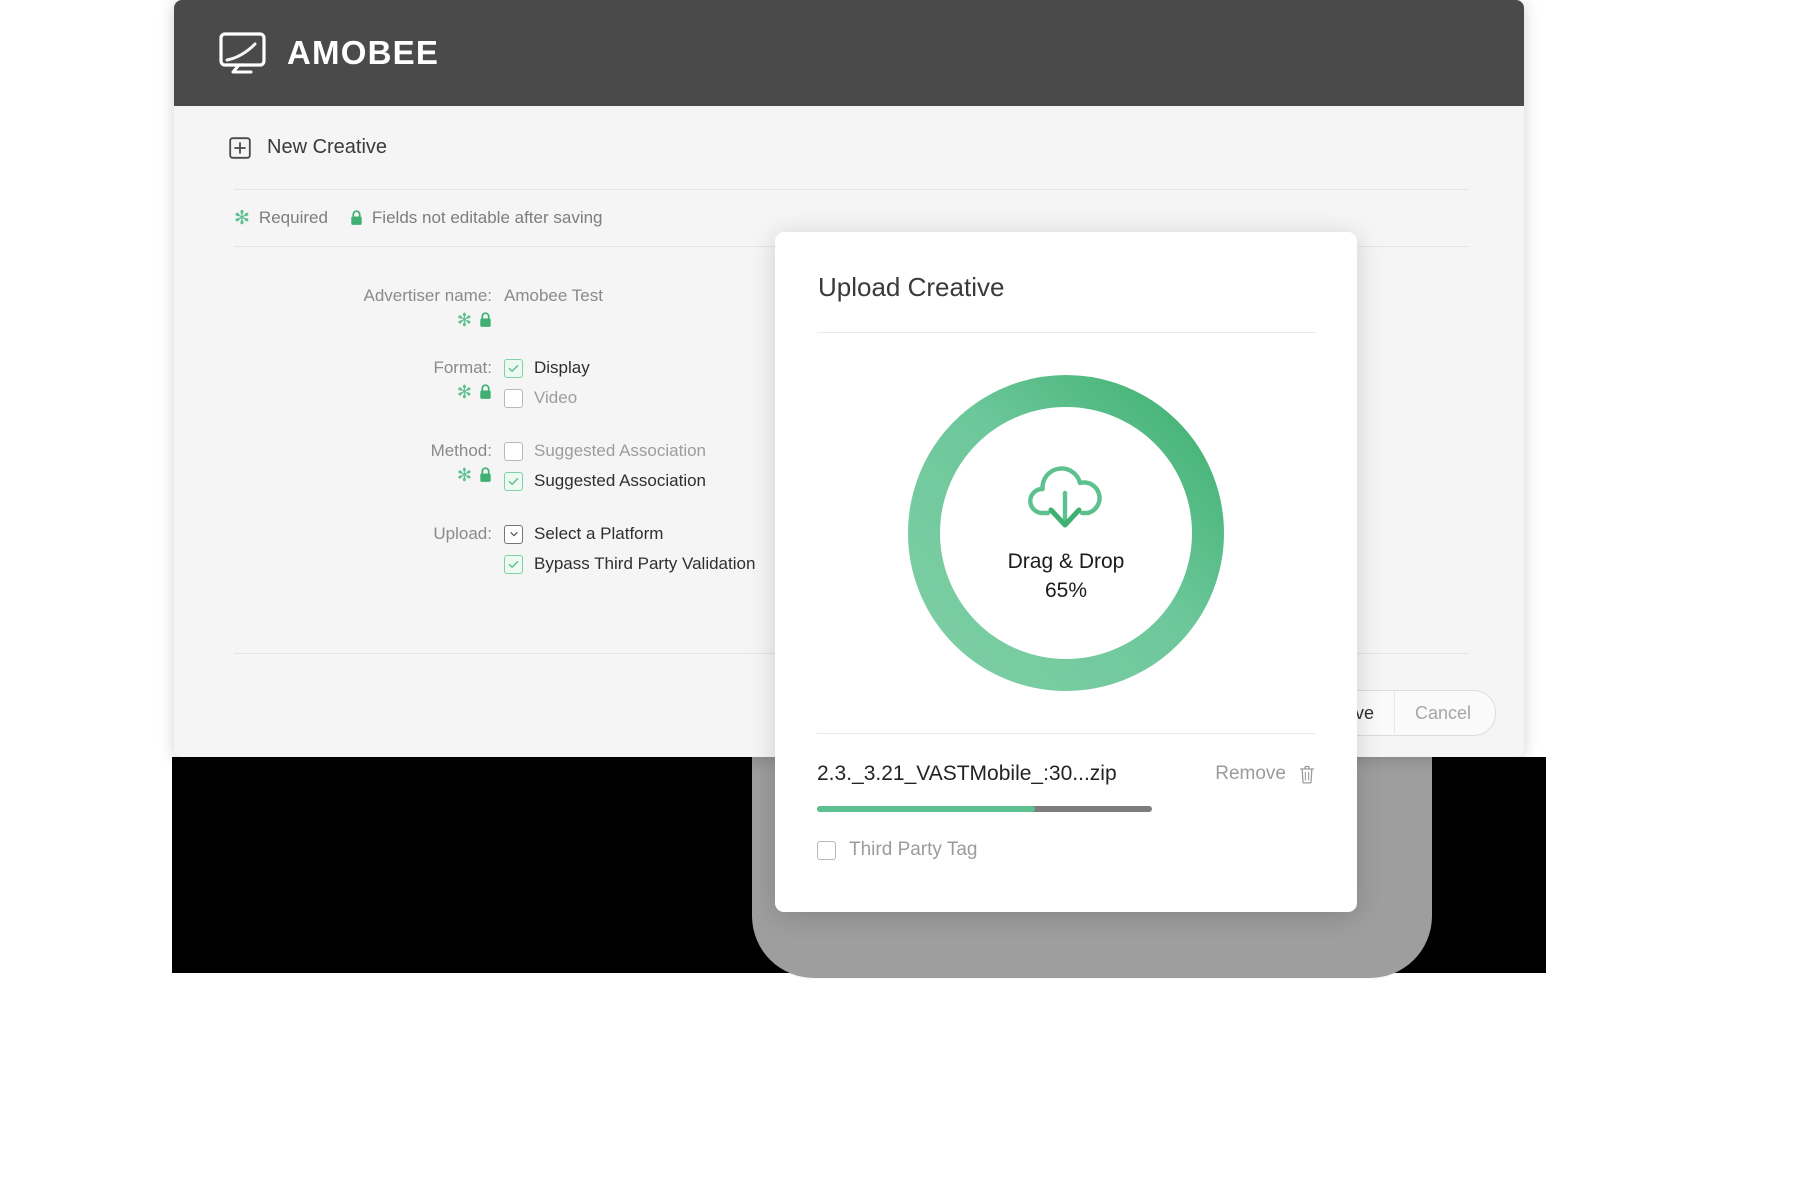 This screenshot has width=1800, height=1200. What do you see at coordinates (462, 367) in the screenshot?
I see `field-label: Format:` at bounding box center [462, 367].